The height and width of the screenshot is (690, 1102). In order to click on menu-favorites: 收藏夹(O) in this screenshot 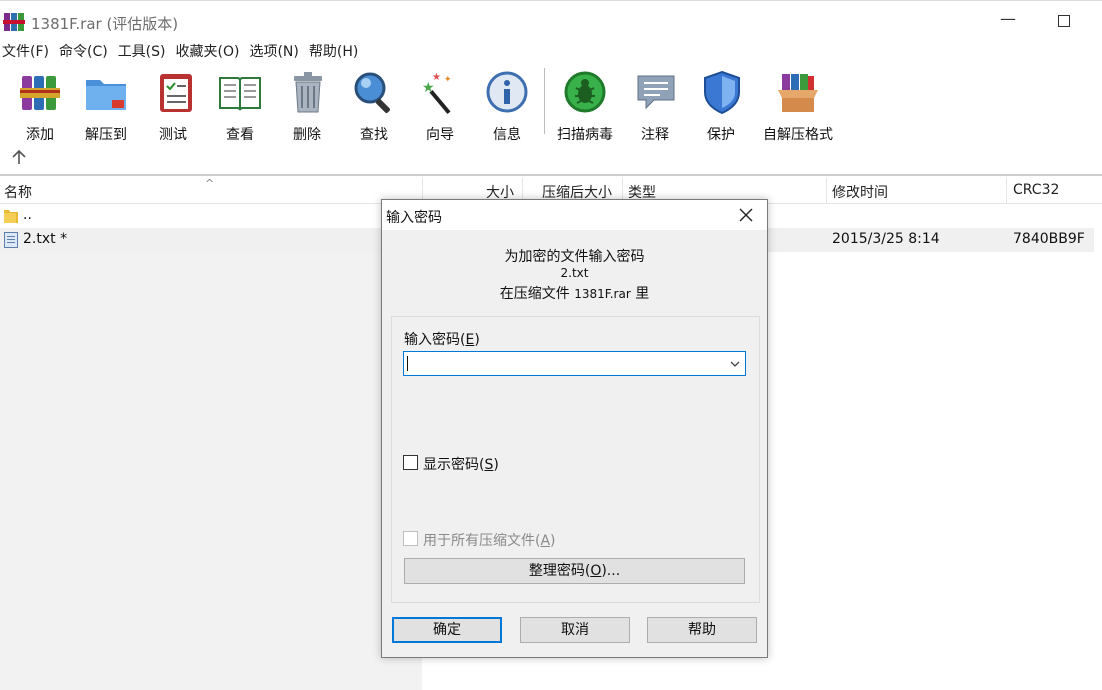, I will do `click(208, 53)`.